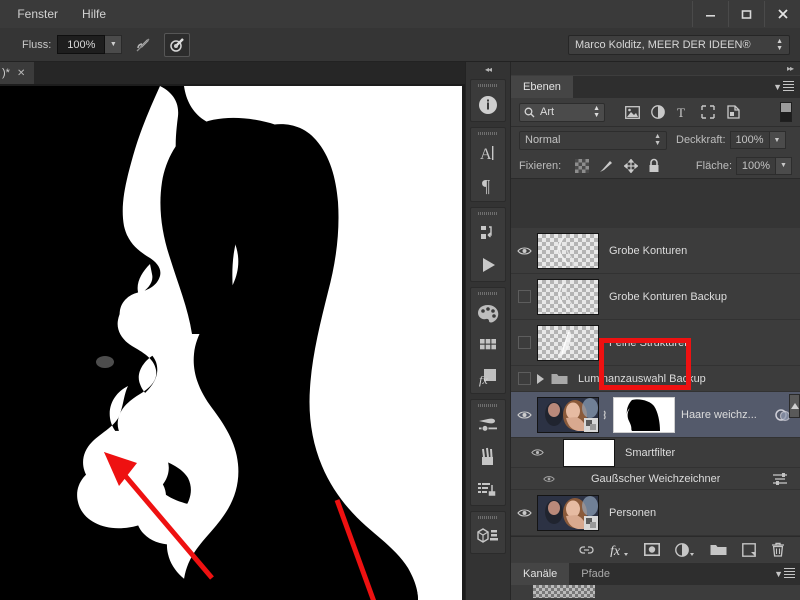 Image resolution: width=800 pixels, height=600 pixels. What do you see at coordinates (586, 550) in the screenshot?
I see `link-layers-icon` at bounding box center [586, 550].